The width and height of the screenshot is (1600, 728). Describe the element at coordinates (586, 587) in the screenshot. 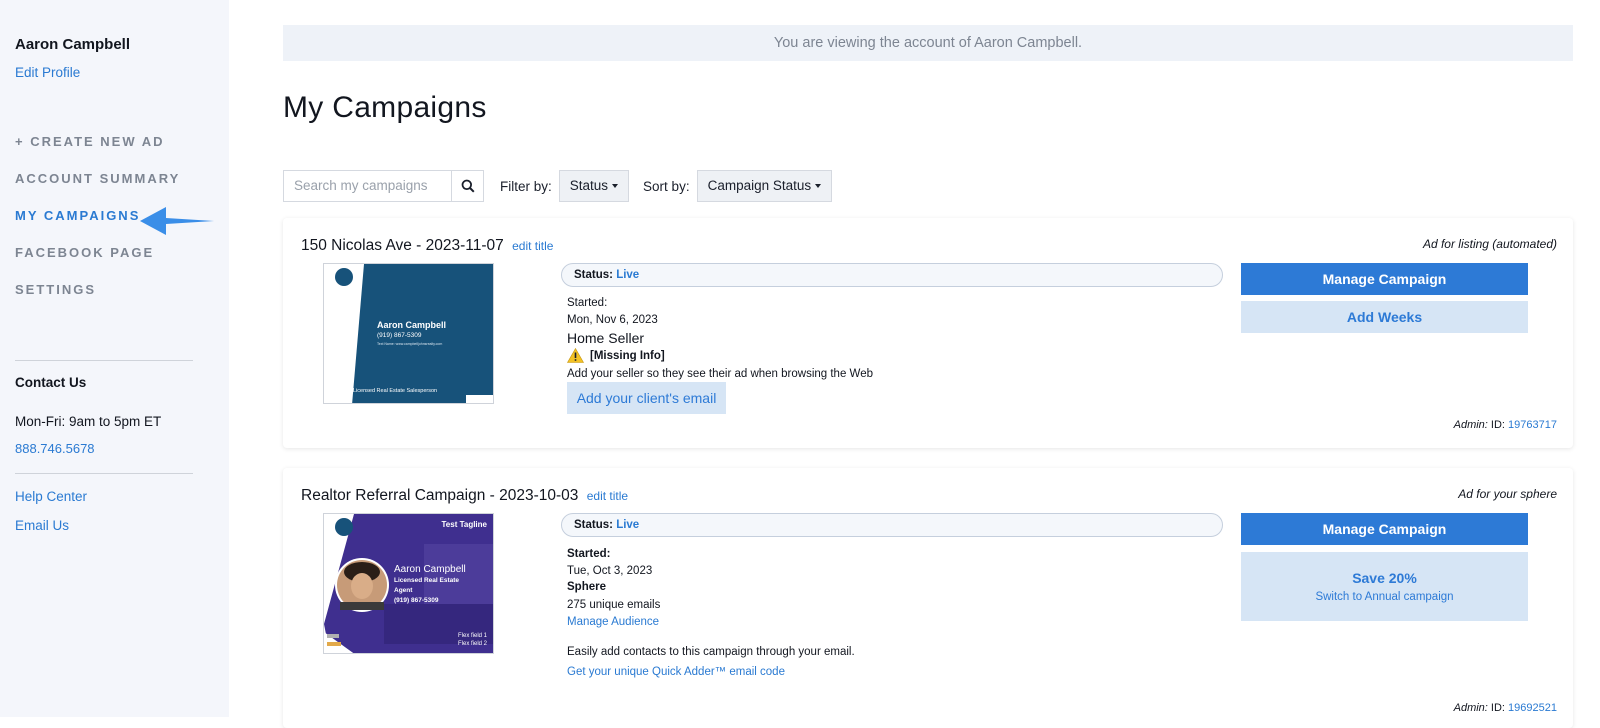

I see `segment-name: Sphere` at that location.